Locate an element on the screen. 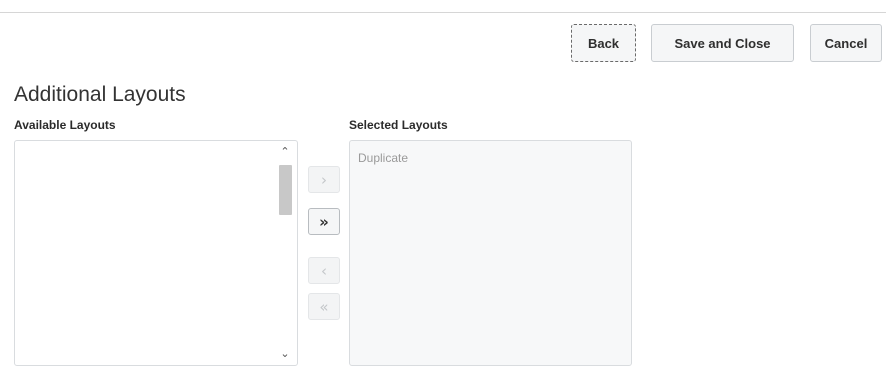 This screenshot has width=886, height=381. double-chevron-right-icon: » is located at coordinates (324, 221).